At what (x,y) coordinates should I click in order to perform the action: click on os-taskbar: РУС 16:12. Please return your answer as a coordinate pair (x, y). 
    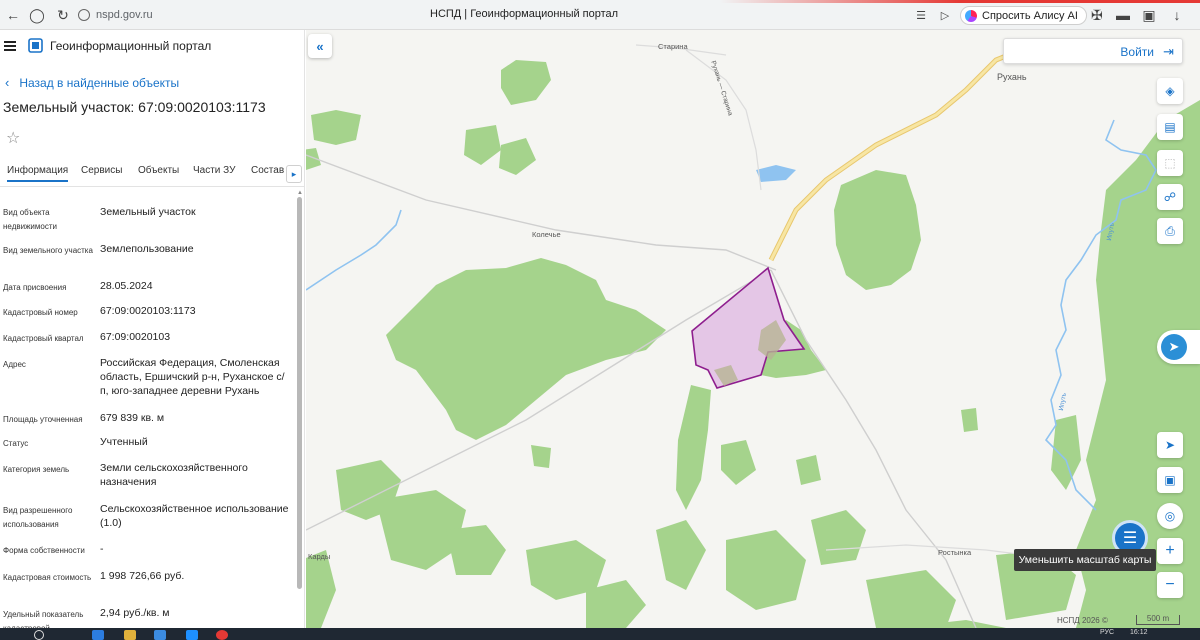
    Looking at the image, I should click on (600, 634).